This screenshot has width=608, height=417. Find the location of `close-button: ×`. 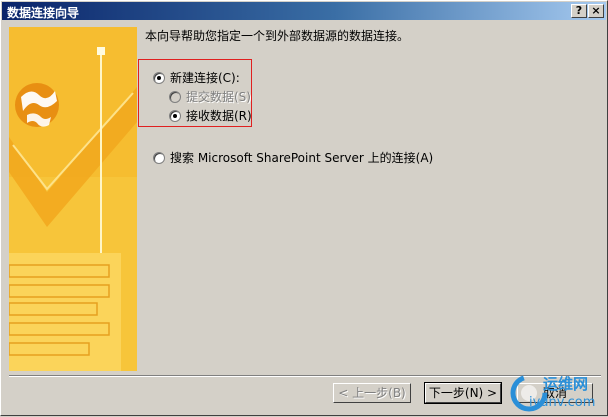

close-button: × is located at coordinates (596, 11).